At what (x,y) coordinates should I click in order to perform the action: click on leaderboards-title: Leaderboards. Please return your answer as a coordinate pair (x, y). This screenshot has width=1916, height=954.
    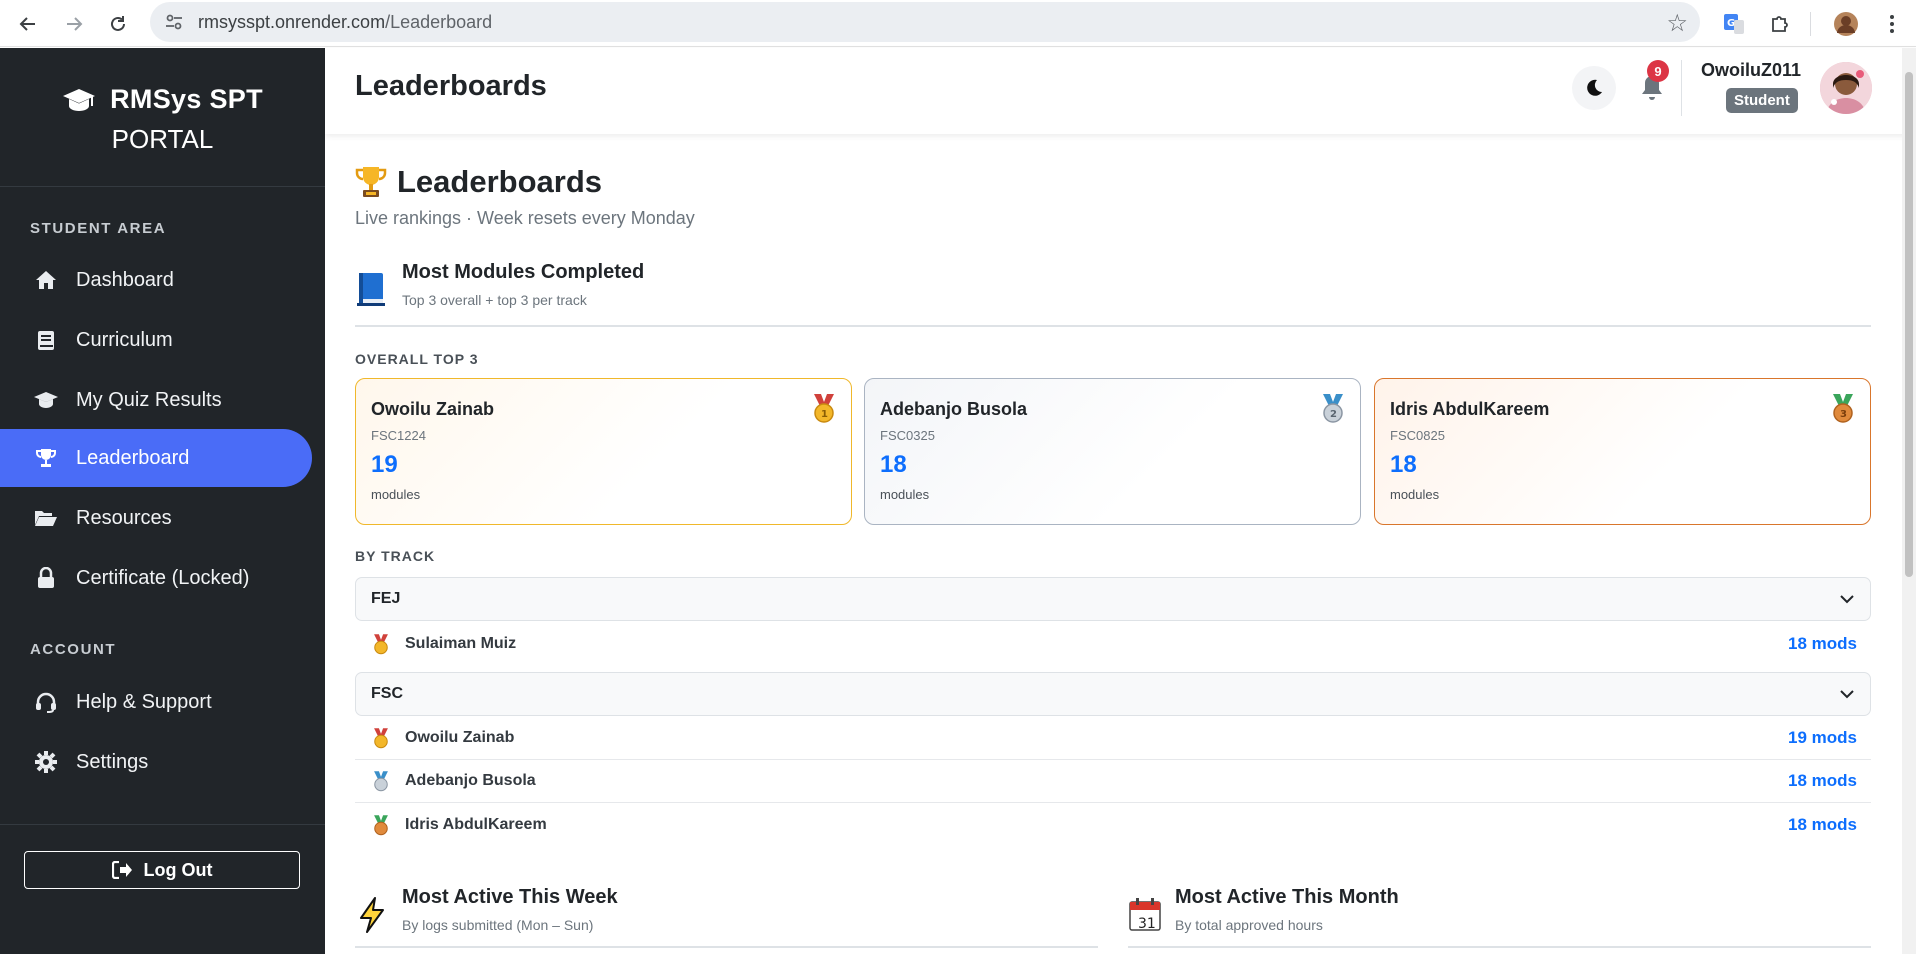
    Looking at the image, I should click on (500, 181).